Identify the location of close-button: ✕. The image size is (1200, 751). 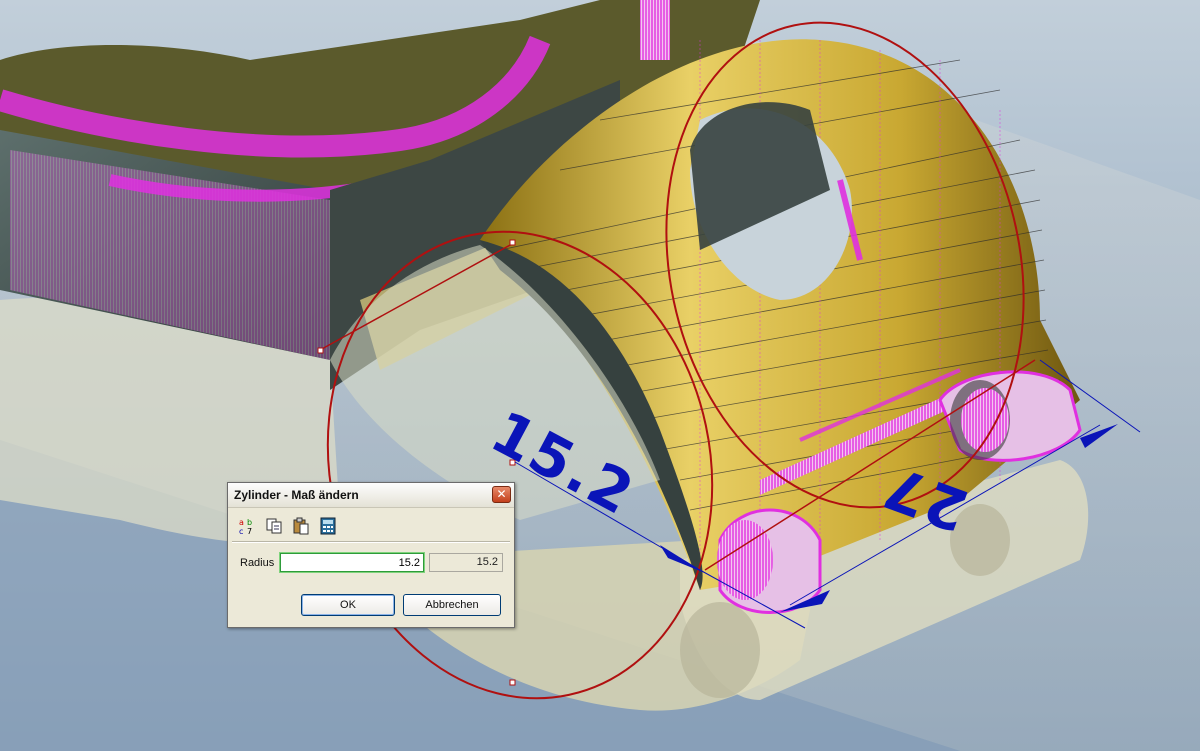
(501, 494).